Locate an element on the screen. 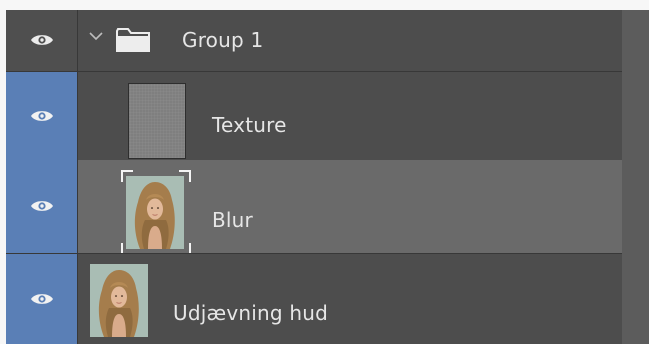  visibility-toggle-blur is located at coordinates (42, 206).